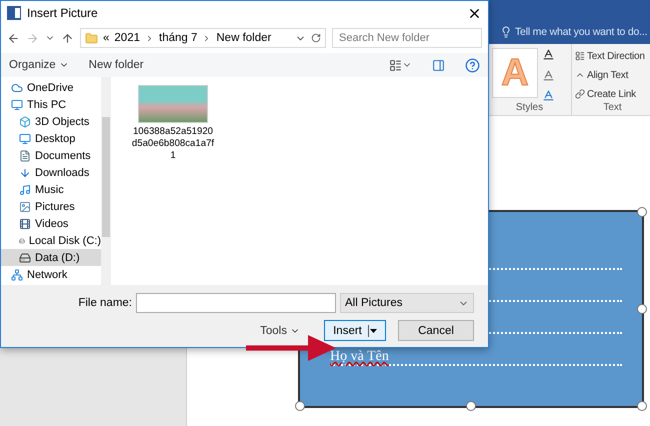 The image size is (650, 426). Describe the element at coordinates (25, 172) in the screenshot. I see `downloads-icon` at that location.